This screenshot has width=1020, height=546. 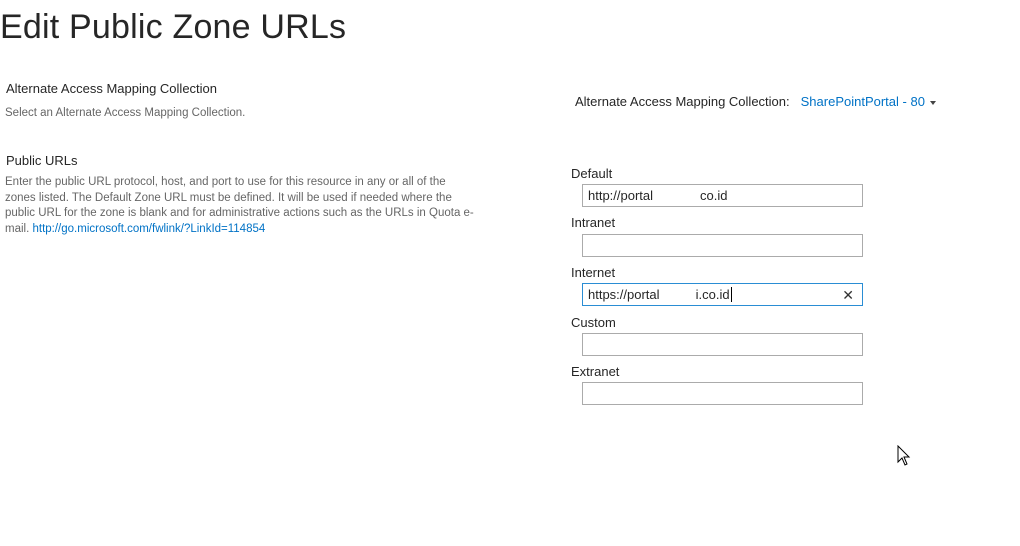 I want to click on default-zone-value: http://portal co.id, so click(x=658, y=195).